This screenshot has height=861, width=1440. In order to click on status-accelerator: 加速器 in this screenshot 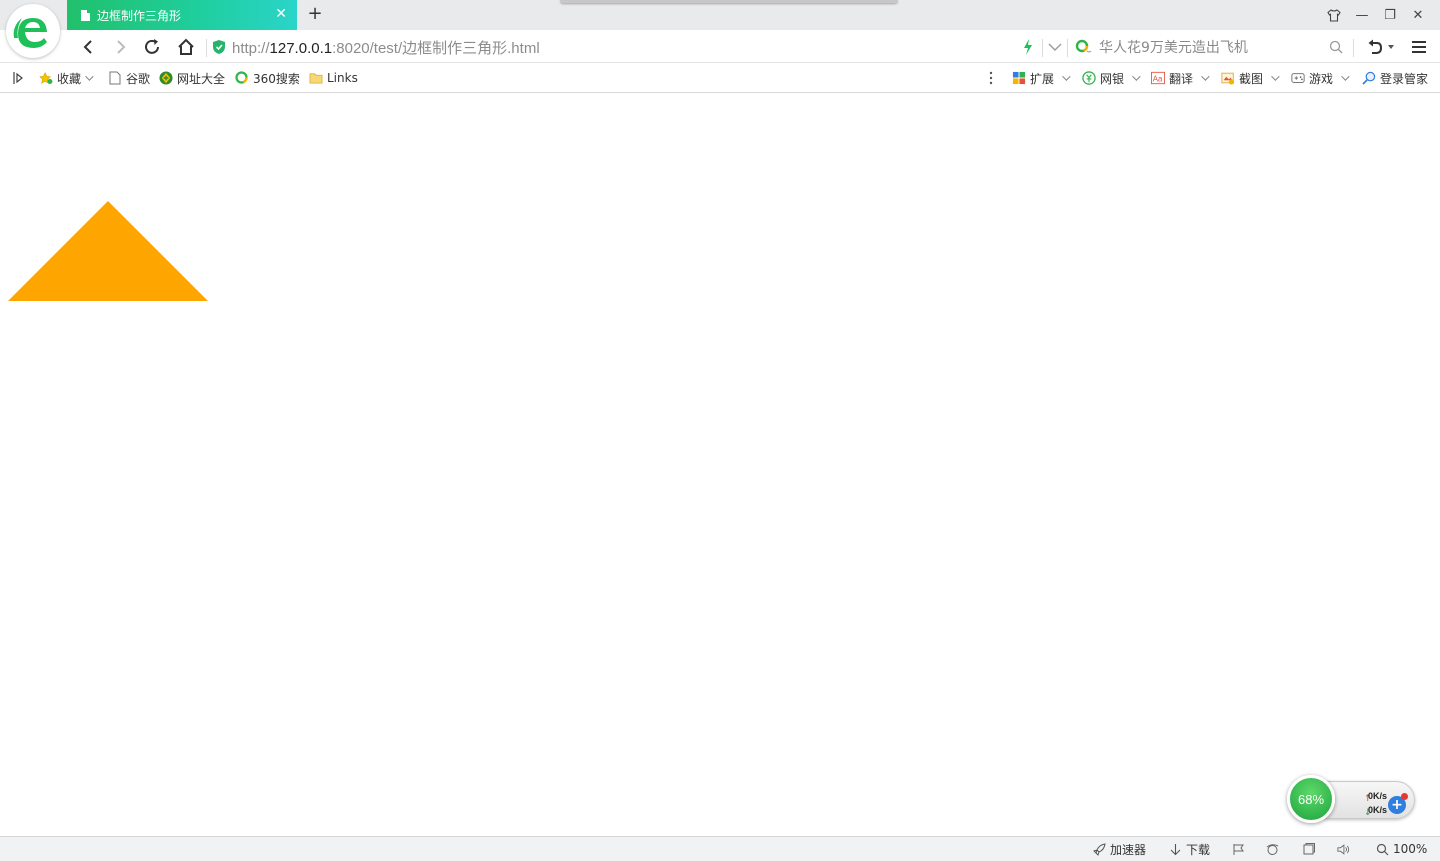, I will do `click(1119, 849)`.